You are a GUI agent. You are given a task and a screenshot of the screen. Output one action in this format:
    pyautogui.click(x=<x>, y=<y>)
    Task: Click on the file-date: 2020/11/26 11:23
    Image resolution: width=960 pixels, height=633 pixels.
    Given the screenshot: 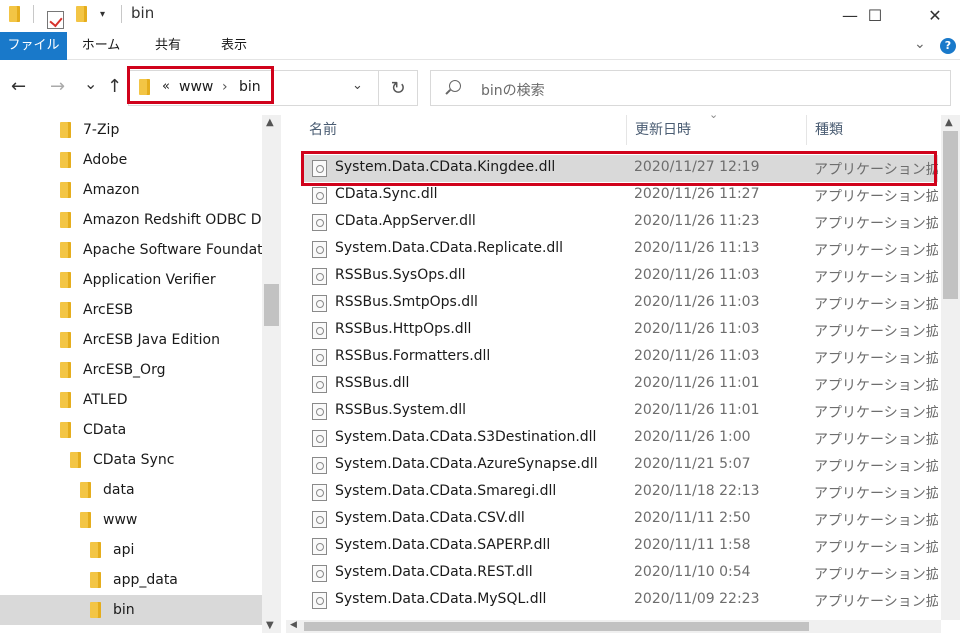 What is the action you would take?
    pyautogui.click(x=697, y=221)
    